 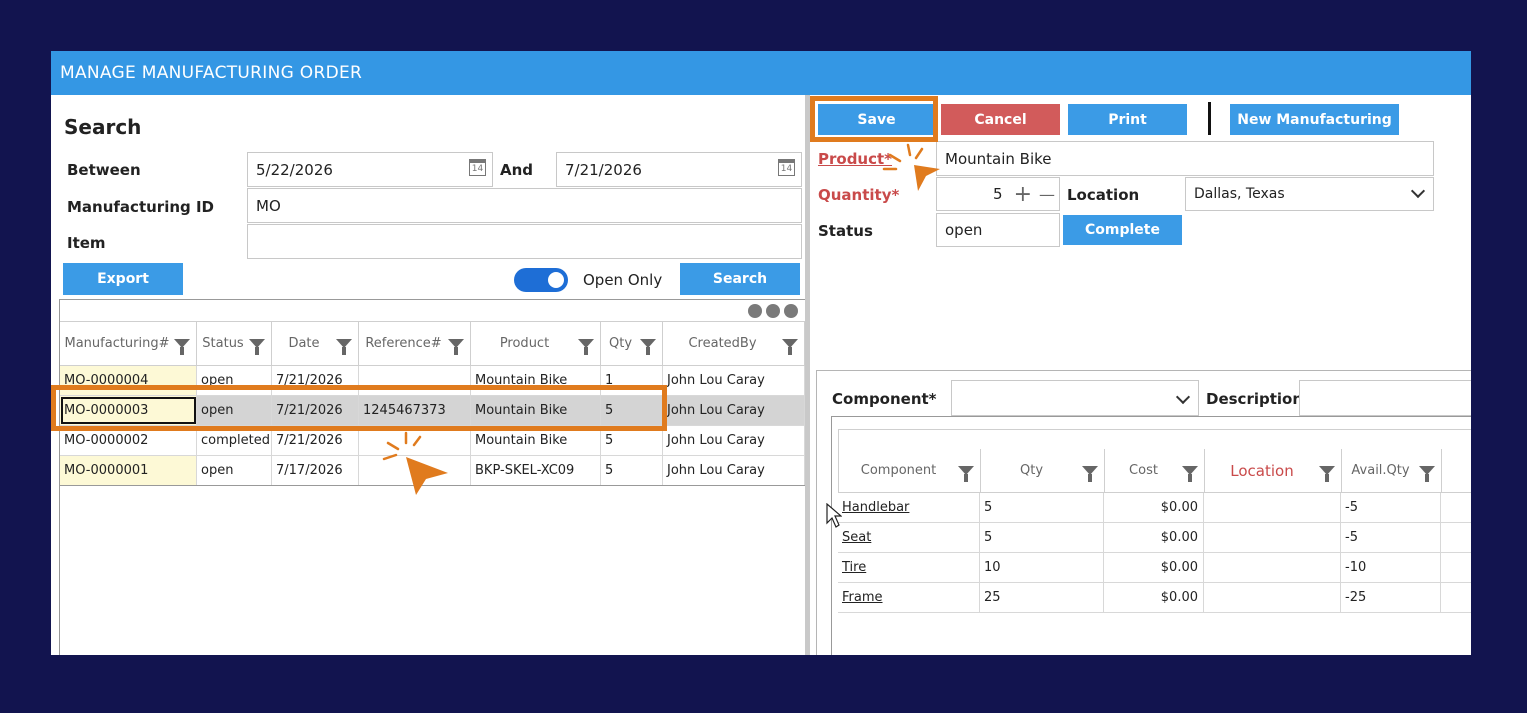 I want to click on complete-button: Complete, so click(x=1122, y=230).